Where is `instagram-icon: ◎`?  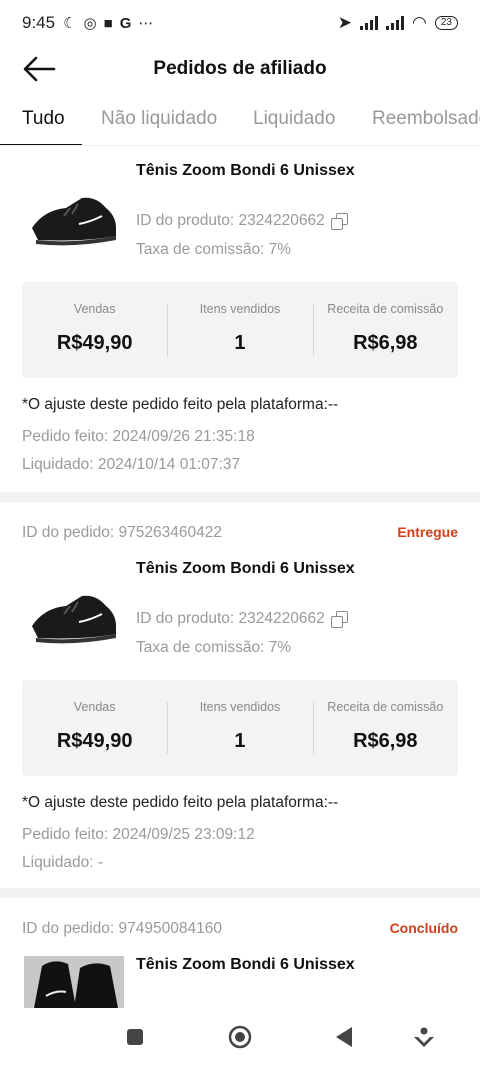 instagram-icon: ◎ is located at coordinates (90, 23).